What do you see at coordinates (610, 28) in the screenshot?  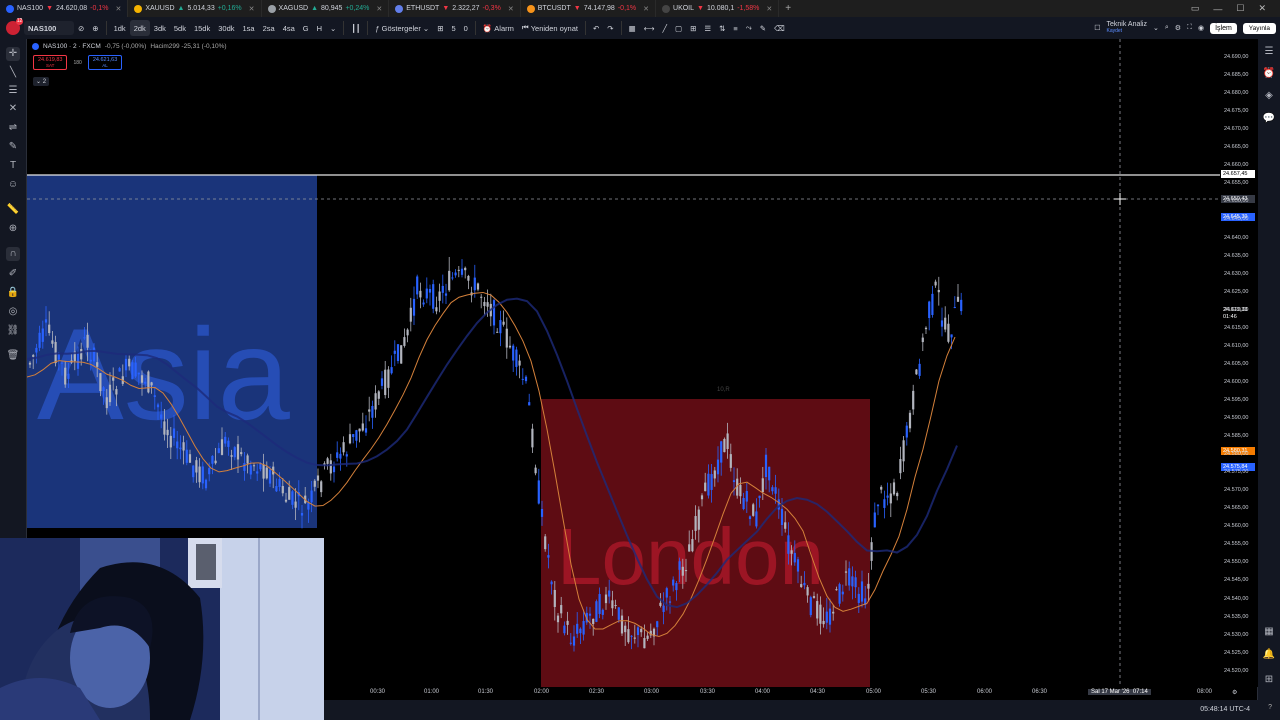 I see `redo-icon: ↷` at bounding box center [610, 28].